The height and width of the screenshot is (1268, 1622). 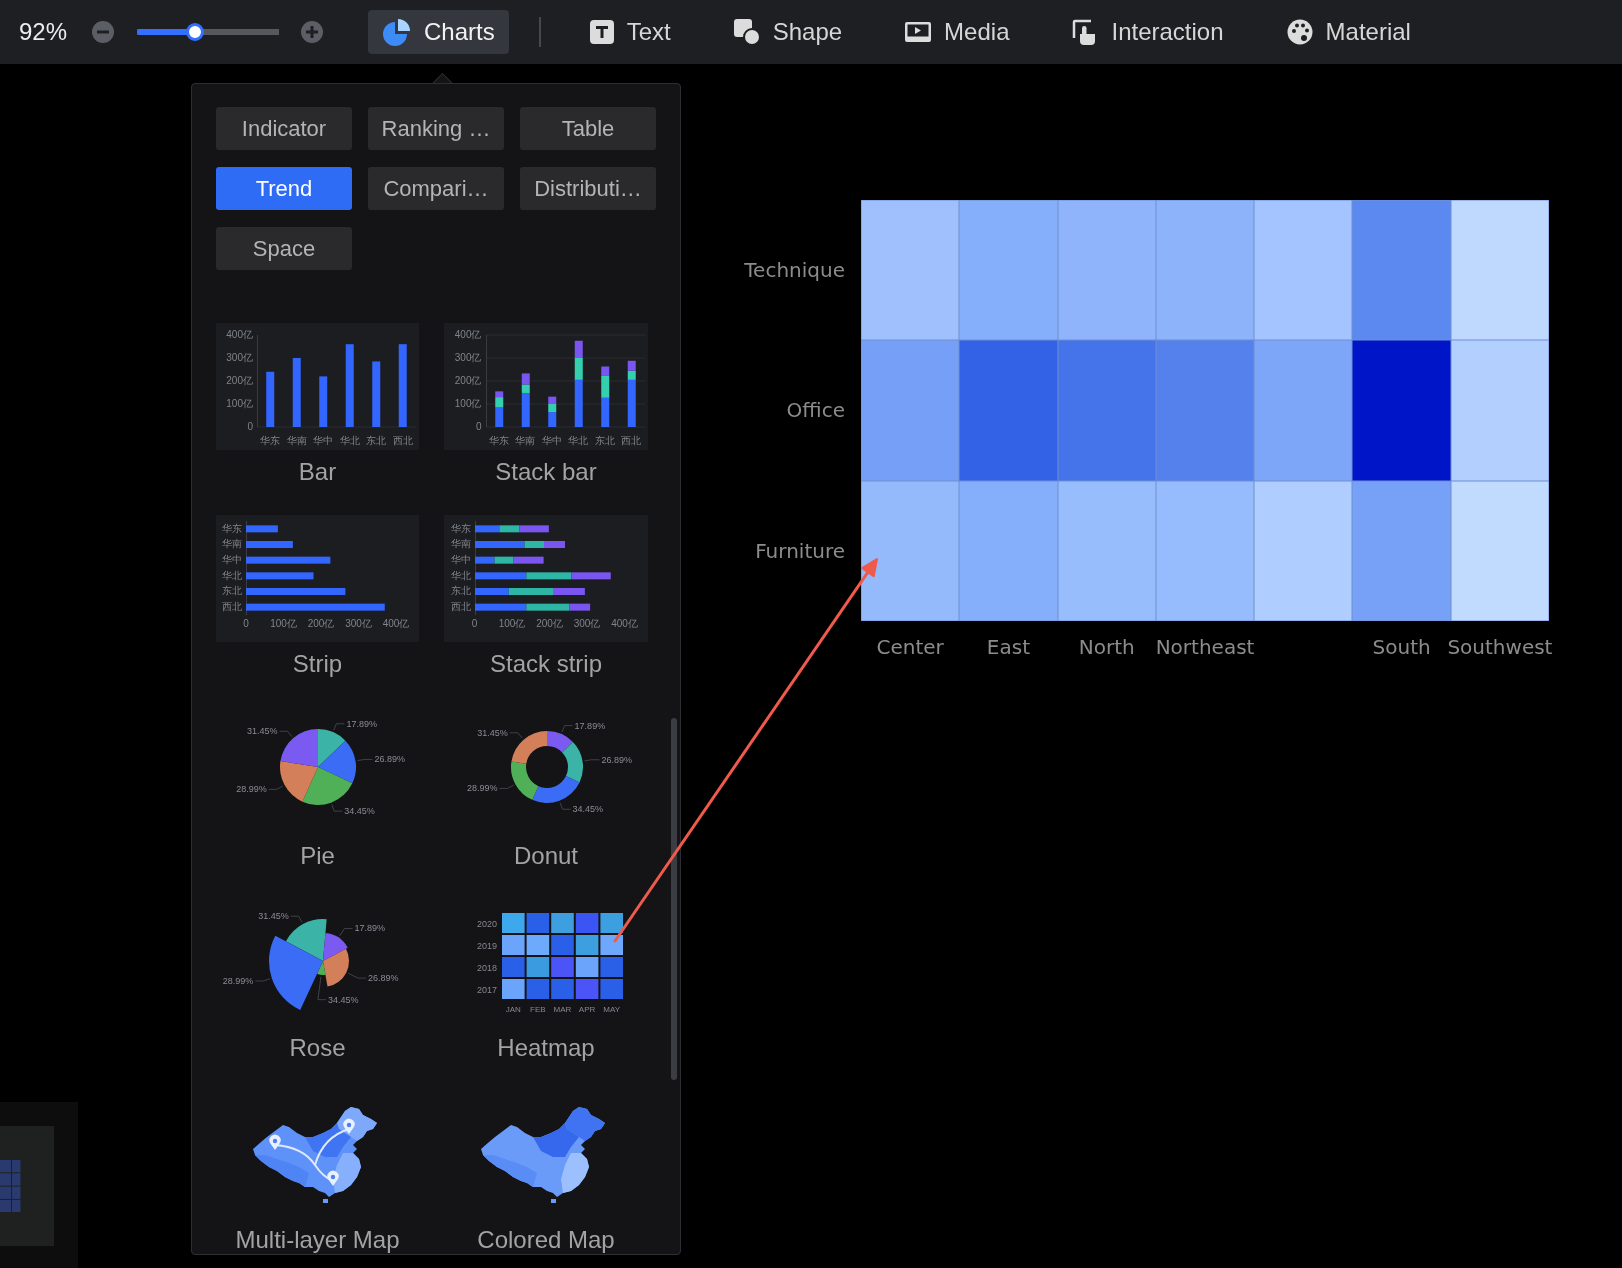 I want to click on page-thumbnail, so click(x=27, y=1186).